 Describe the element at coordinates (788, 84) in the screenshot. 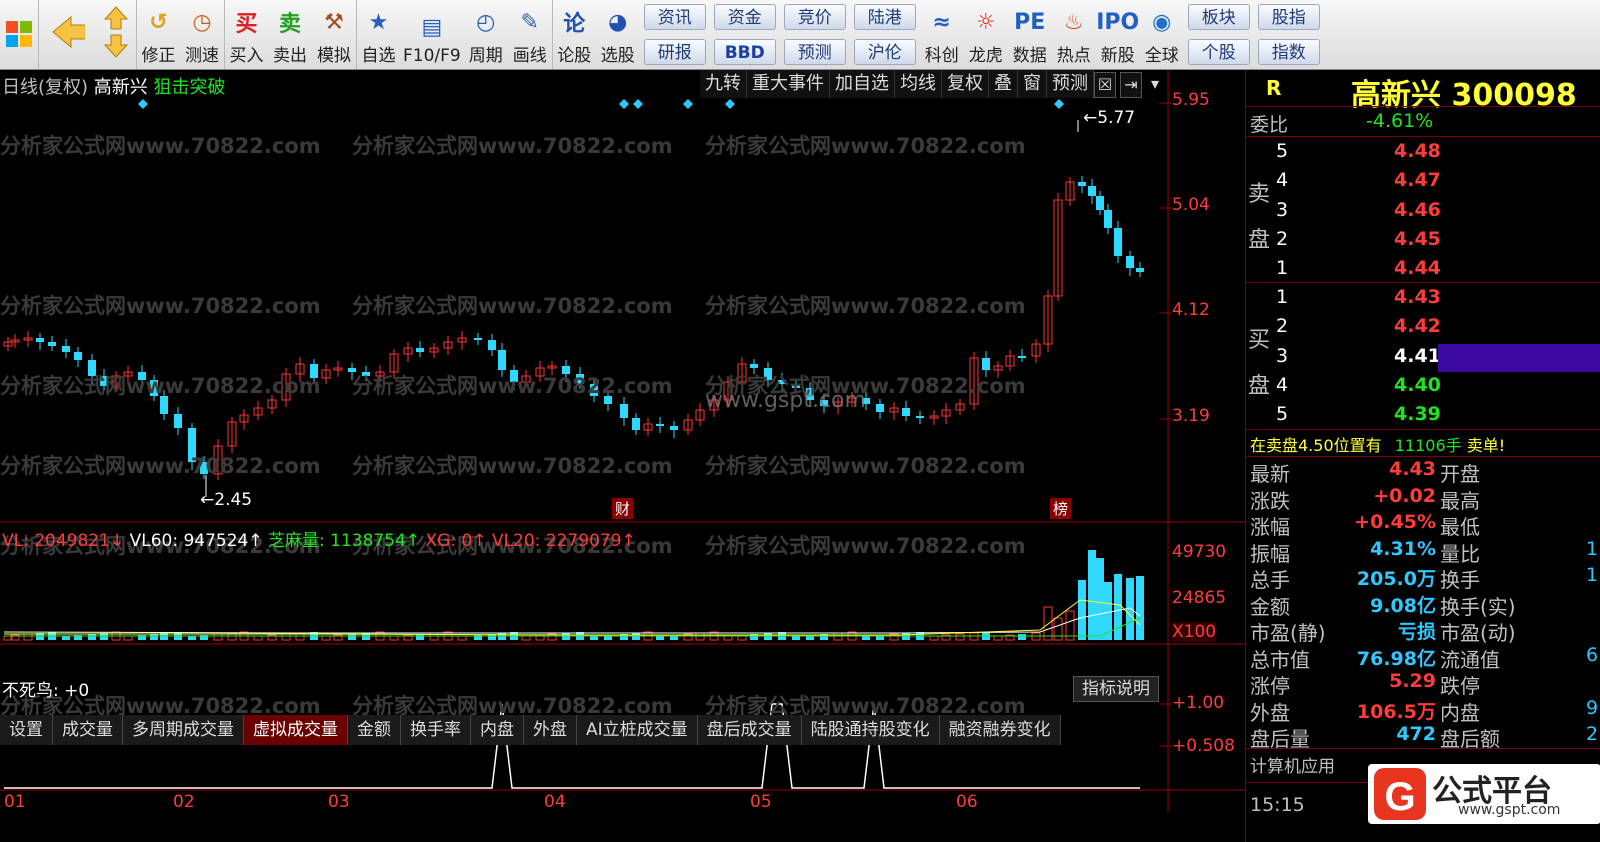

I see `chart-menu-item: 重大事件` at that location.